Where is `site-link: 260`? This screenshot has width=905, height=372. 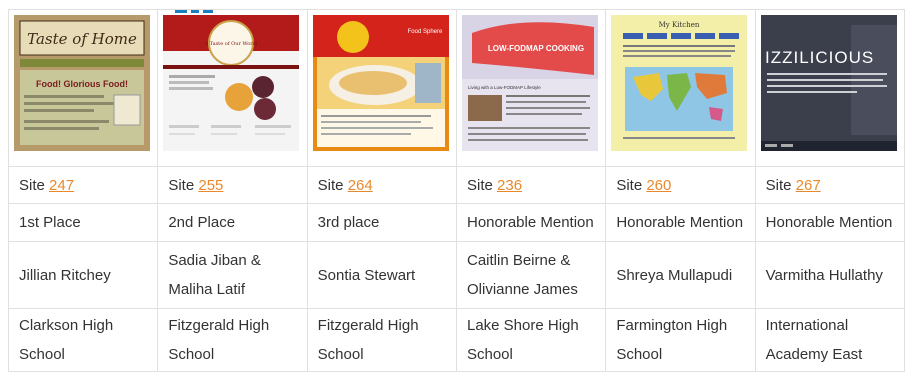
site-link: 260 is located at coordinates (658, 185).